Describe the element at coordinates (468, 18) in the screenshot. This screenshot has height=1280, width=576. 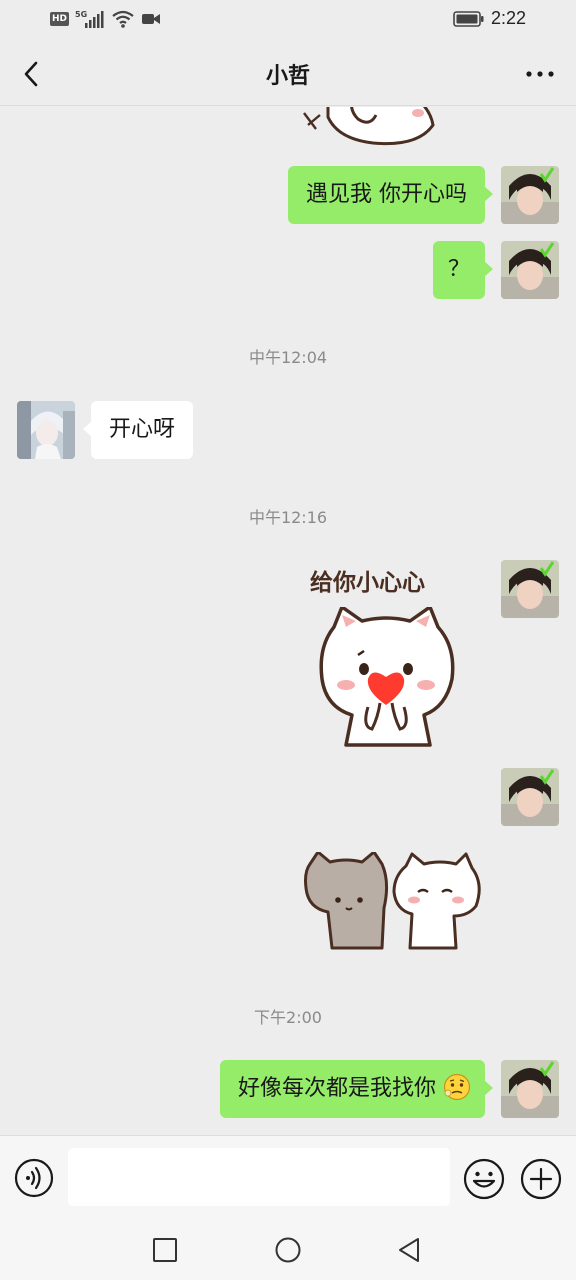
I see `battery-icon` at that location.